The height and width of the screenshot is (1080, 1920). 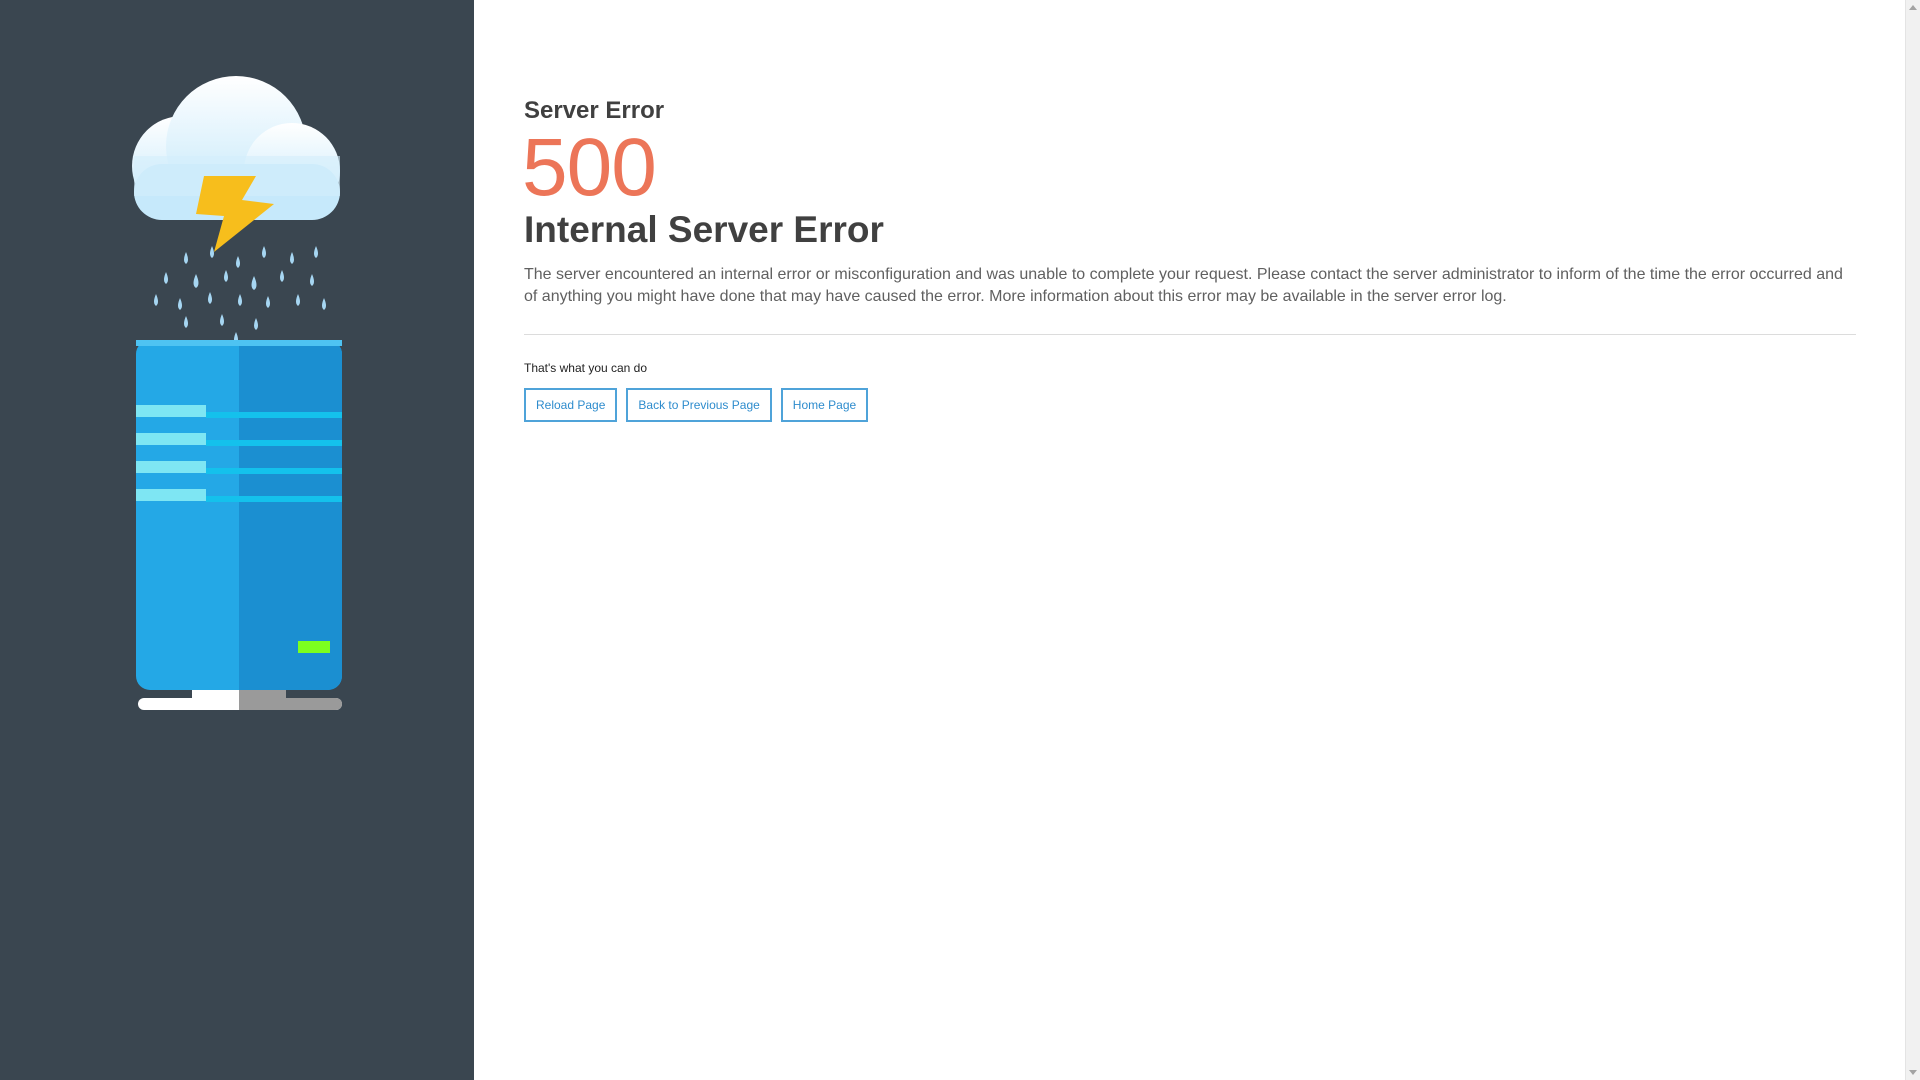 I want to click on server-error-illustration-icon, so click(x=237, y=393).